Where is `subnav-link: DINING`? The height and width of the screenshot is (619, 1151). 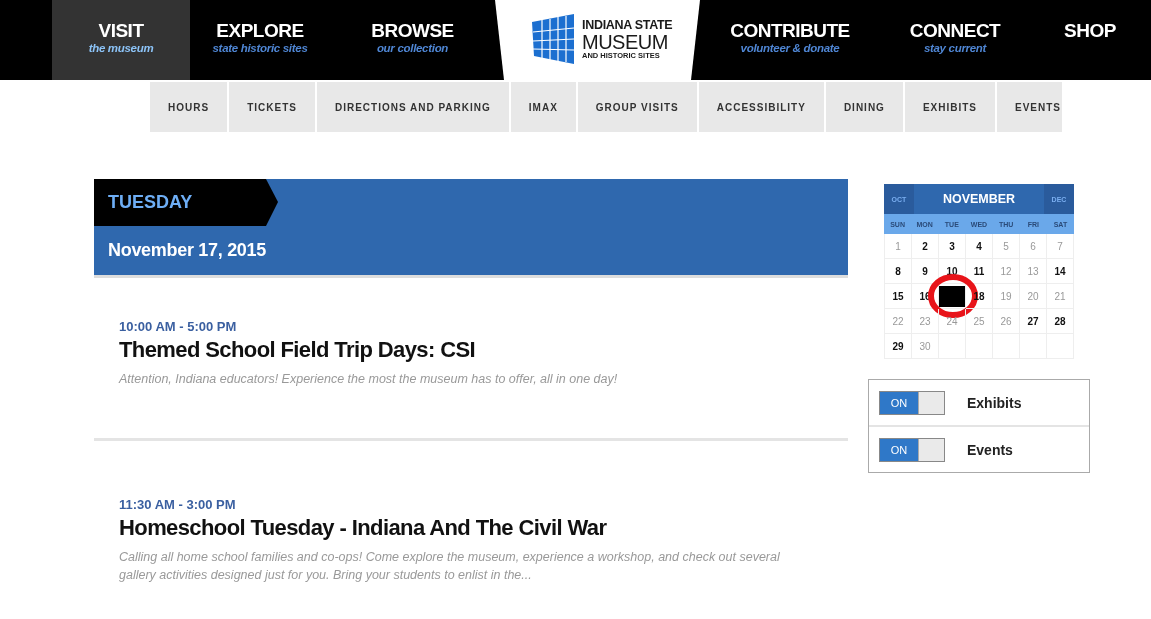
subnav-link: DINING is located at coordinates (865, 107).